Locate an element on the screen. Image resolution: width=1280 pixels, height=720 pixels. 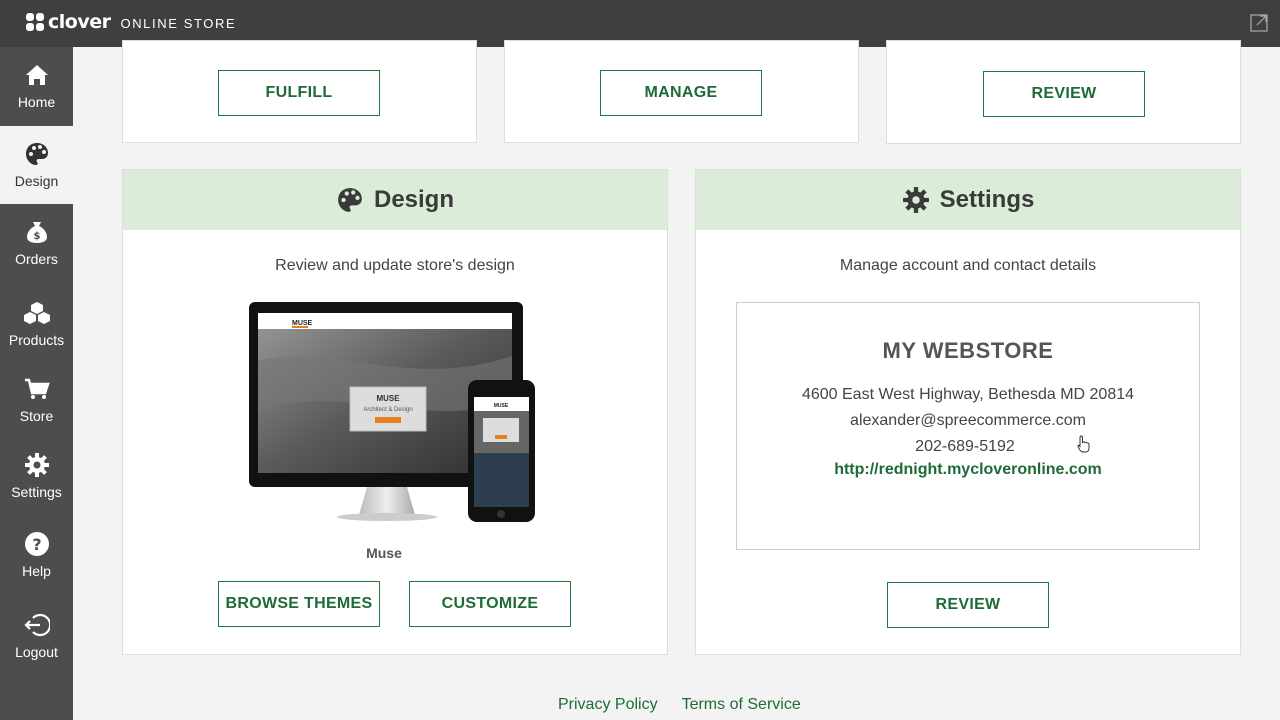
sidebar-item-settings: Settings is located at coordinates (36, 476).